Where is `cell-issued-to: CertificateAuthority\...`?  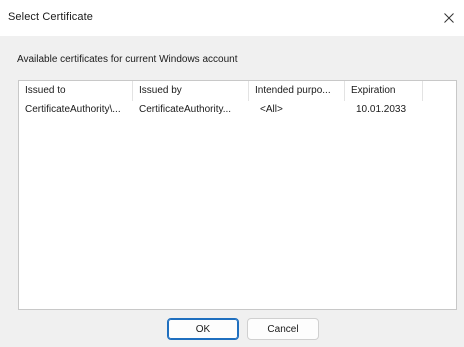 cell-issued-to: CertificateAuthority\... is located at coordinates (73, 109).